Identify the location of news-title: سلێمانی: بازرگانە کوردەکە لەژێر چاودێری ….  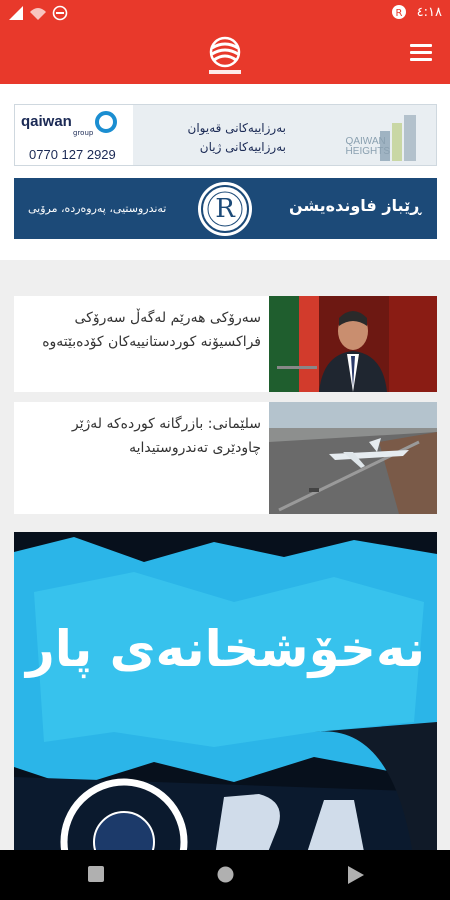
(166, 436).